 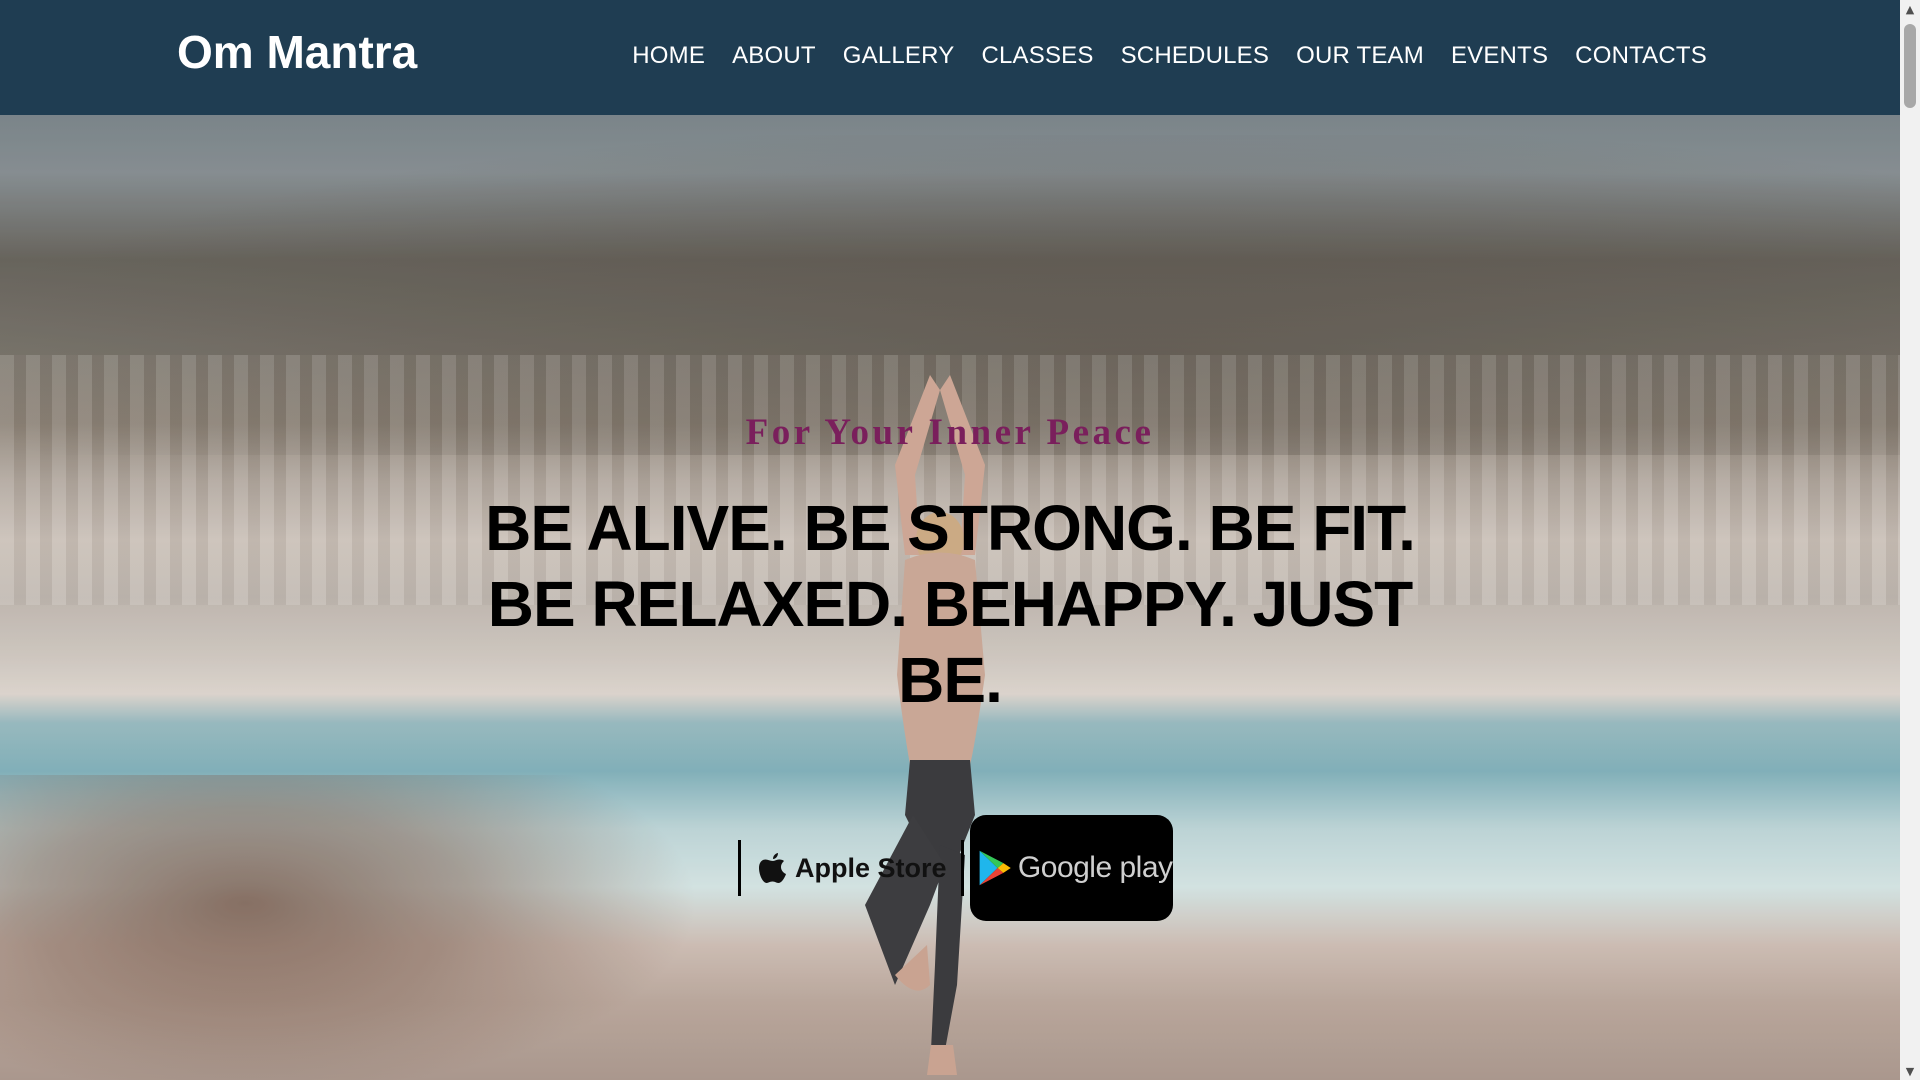 I want to click on nav-item-classes: CLASSES, so click(x=1037, y=56).